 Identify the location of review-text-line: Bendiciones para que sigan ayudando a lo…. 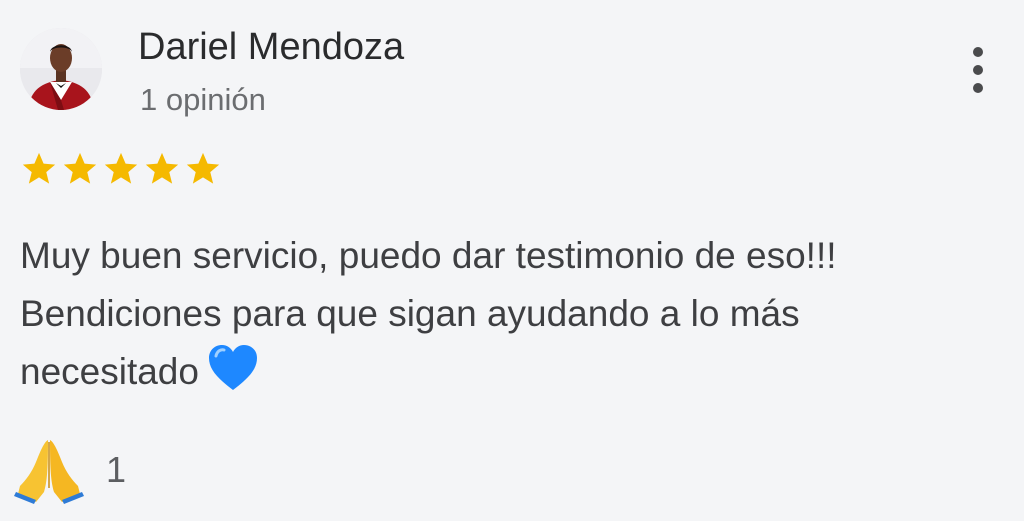
(410, 313).